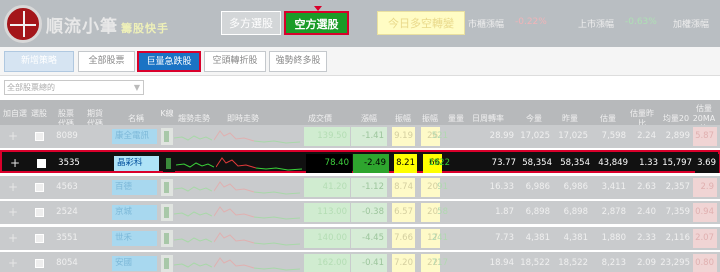  What do you see at coordinates (327, 238) in the screenshot?
I see `price-value: 140.00` at bounding box center [327, 238].